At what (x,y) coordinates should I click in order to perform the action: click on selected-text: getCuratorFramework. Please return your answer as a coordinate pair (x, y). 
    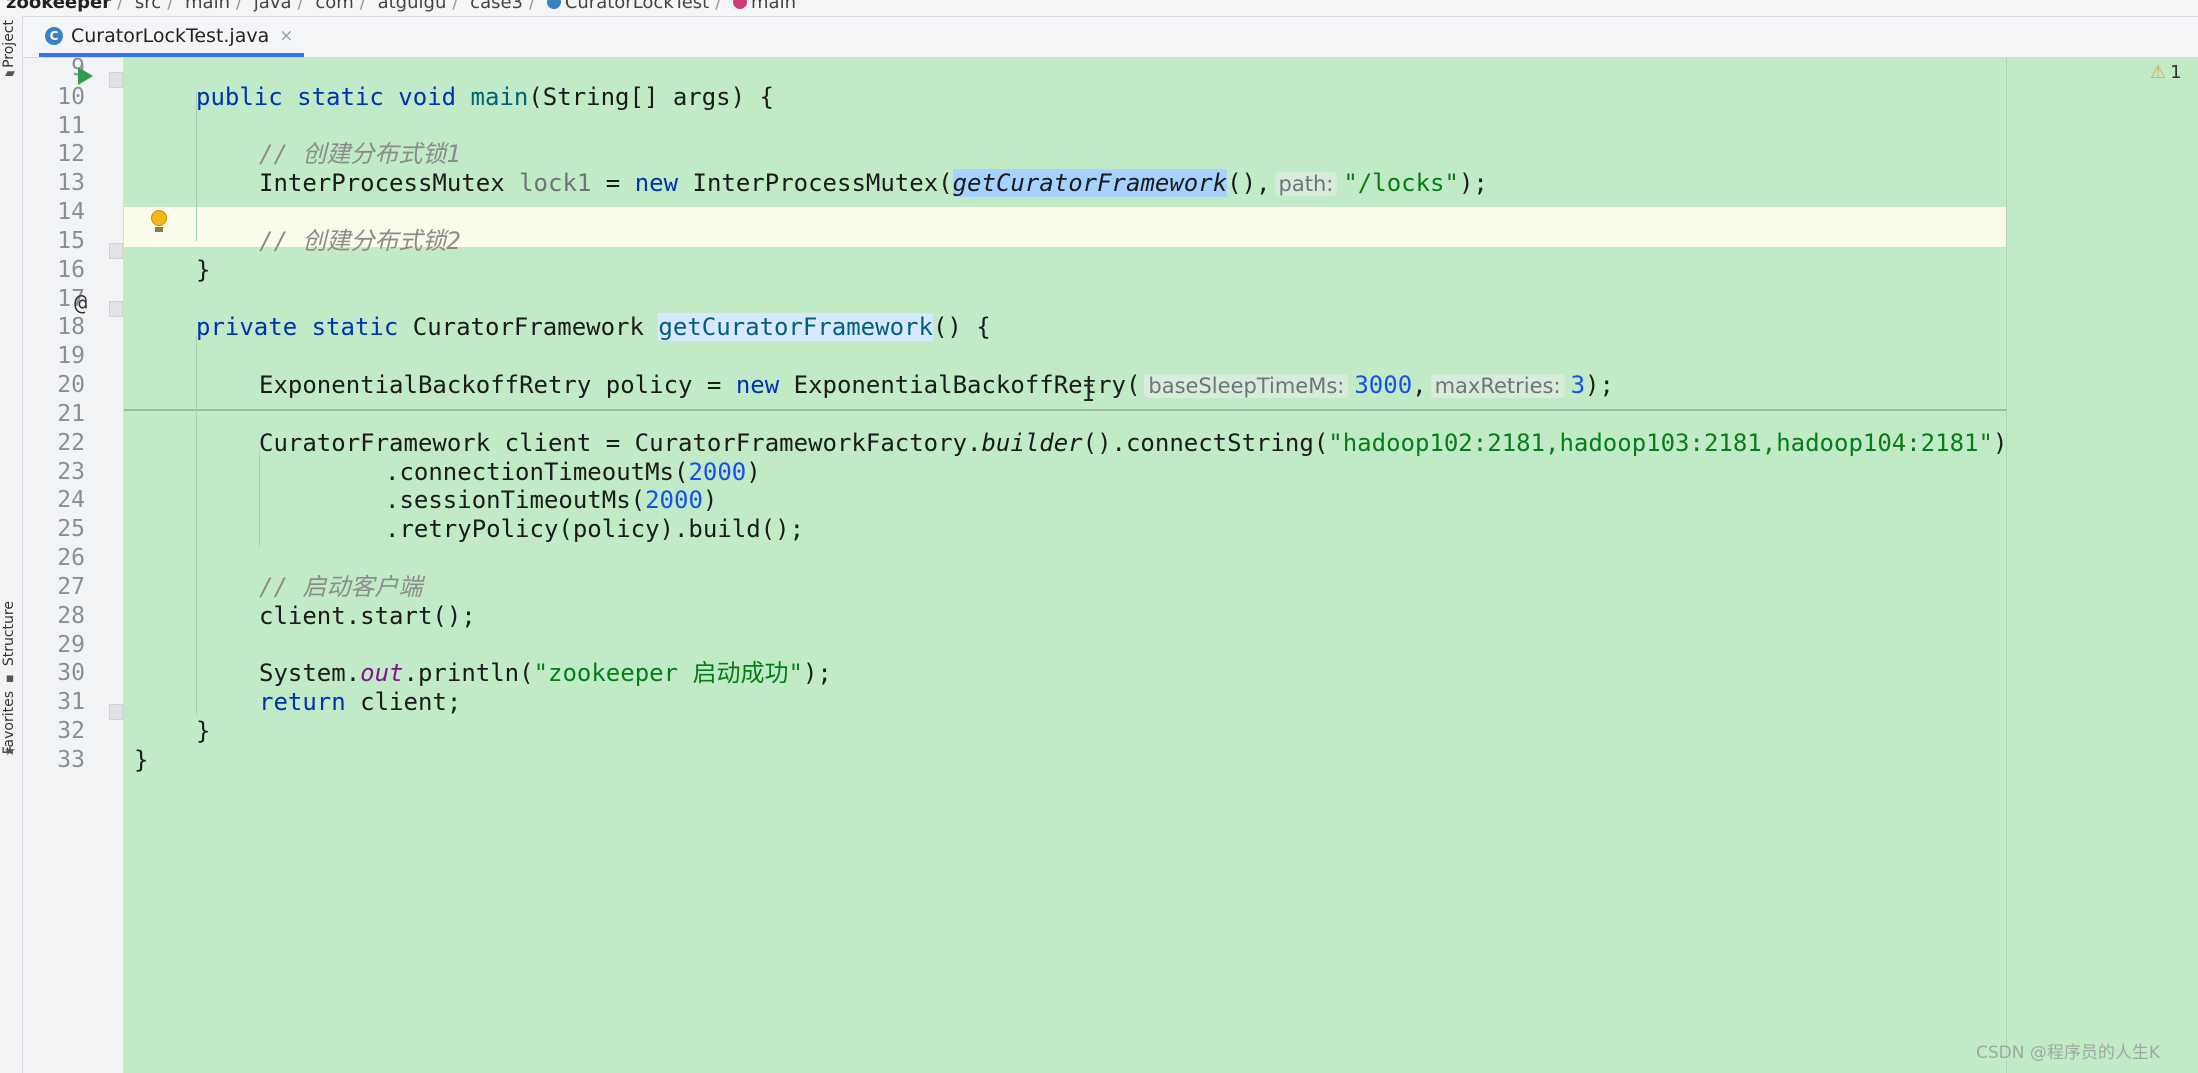
    Looking at the image, I should click on (1090, 183).